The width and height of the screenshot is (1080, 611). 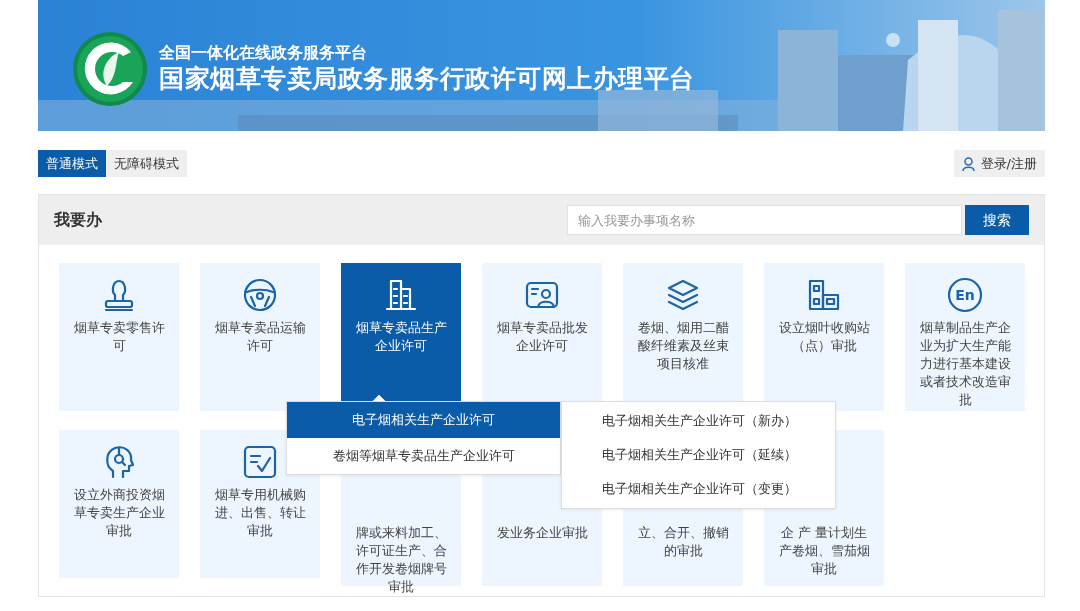 I want to click on tile-label: 烟草专卖品运输许可, so click(x=260, y=337).